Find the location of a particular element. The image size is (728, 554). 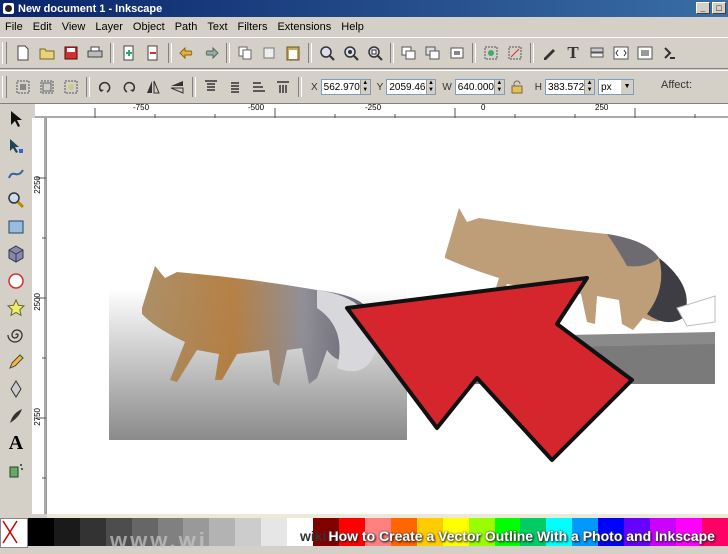

w-input: 640.000 ▲ ▼ is located at coordinates (479, 87).